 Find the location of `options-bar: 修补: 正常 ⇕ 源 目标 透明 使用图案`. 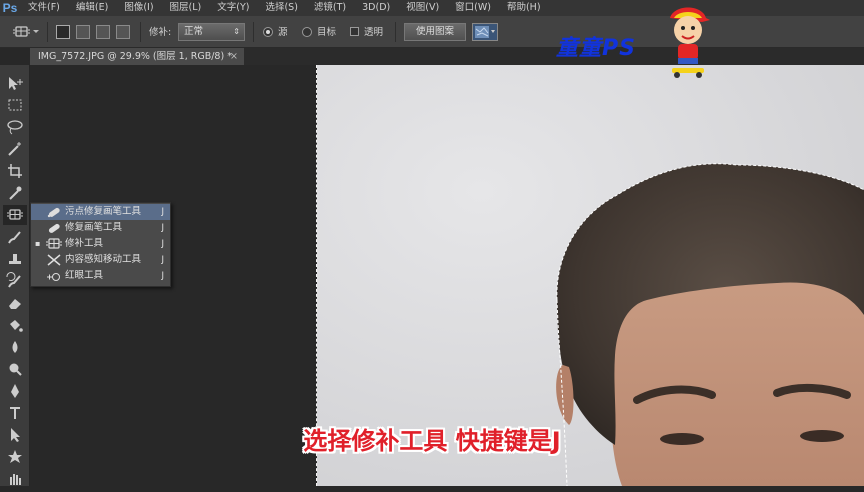

options-bar: 修补: 正常 ⇕ 源 目标 透明 使用图案 is located at coordinates (432, 32).